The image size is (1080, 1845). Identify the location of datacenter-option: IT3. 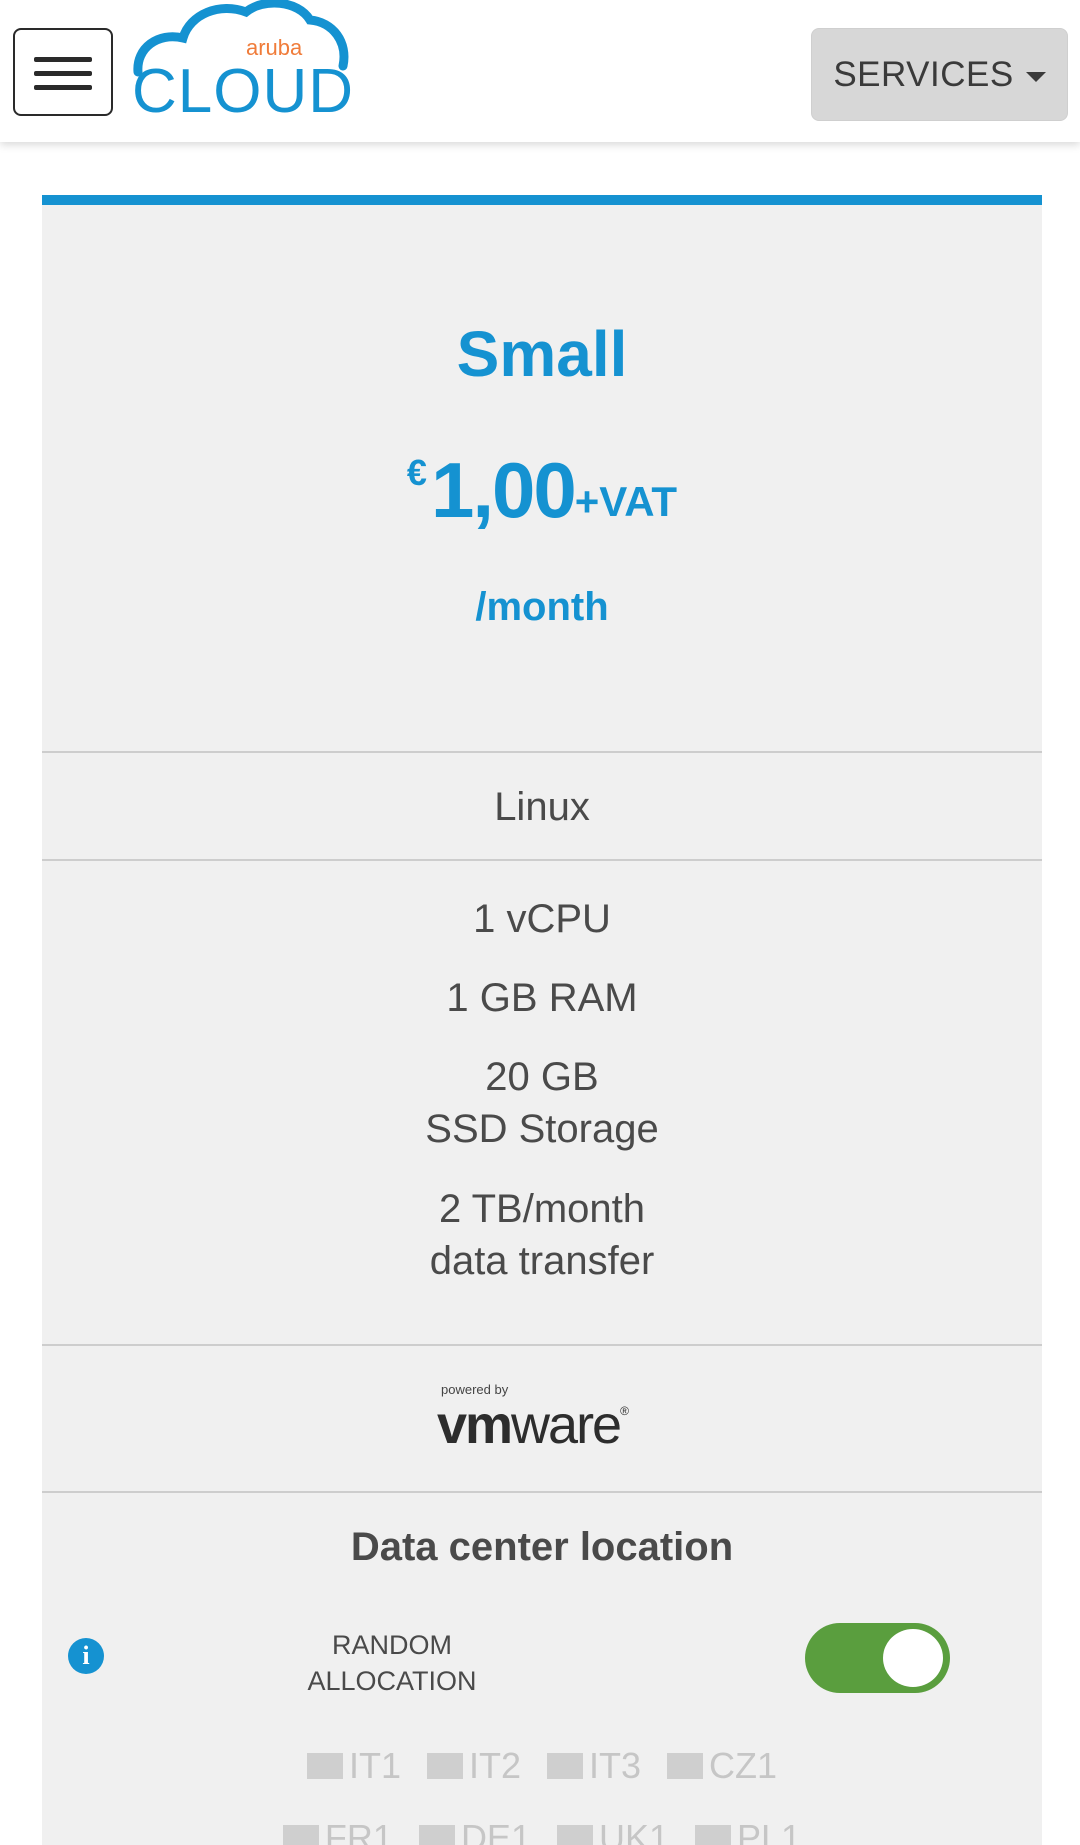
(594, 1766).